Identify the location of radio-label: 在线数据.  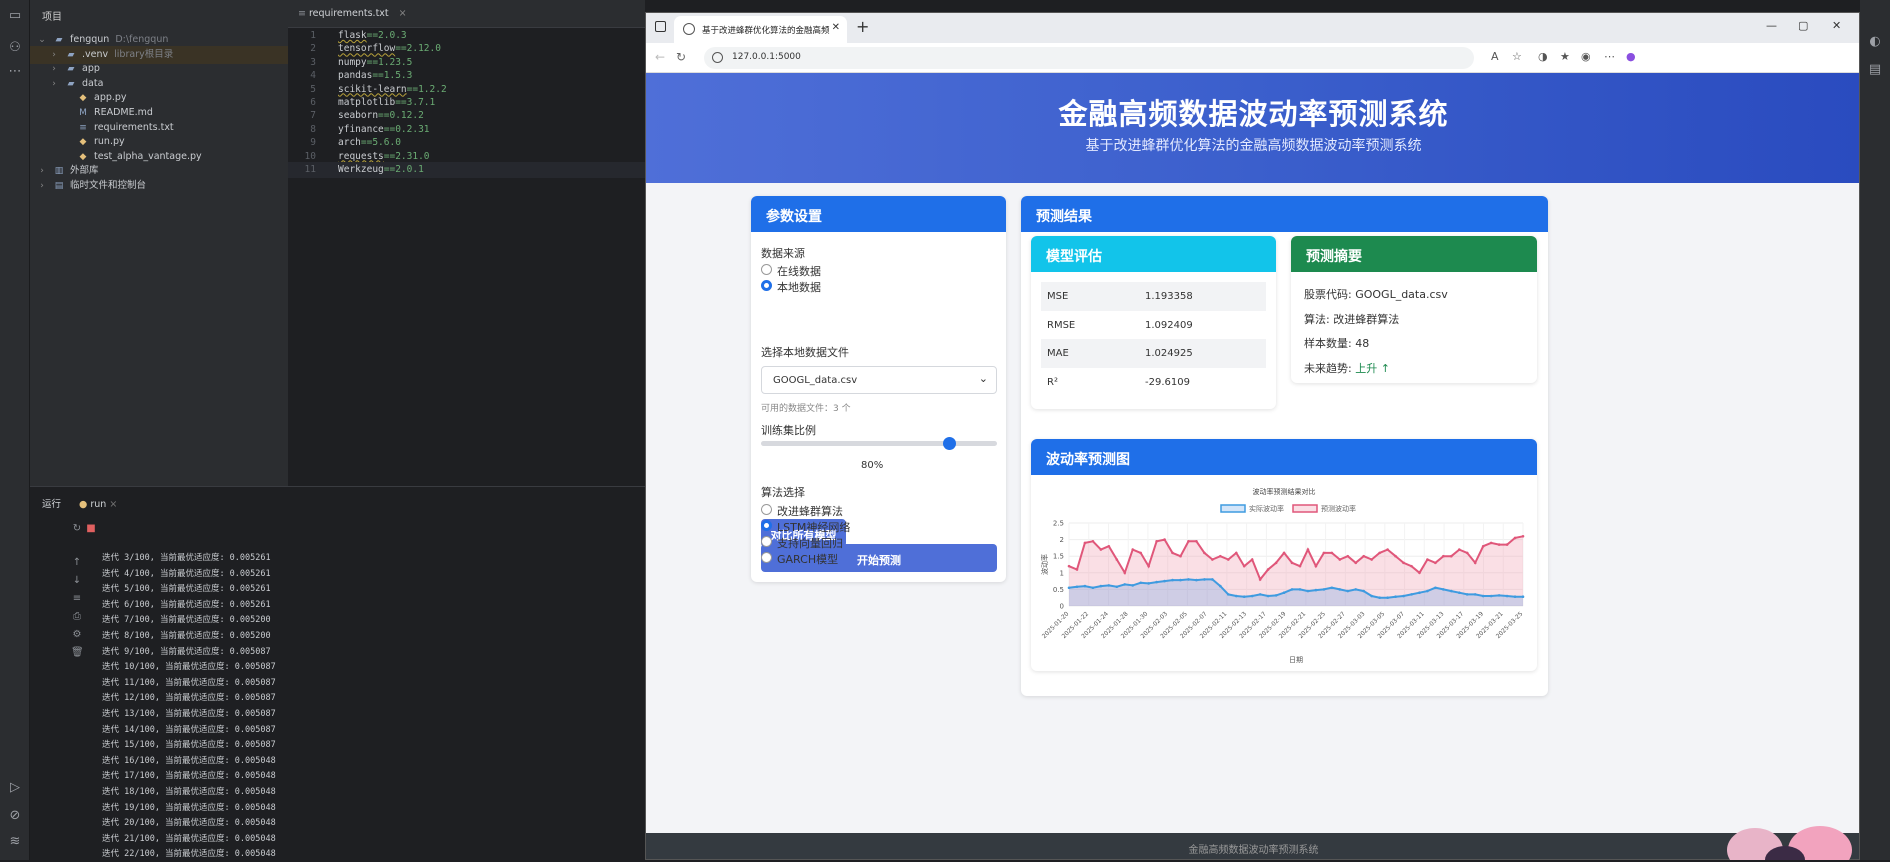
(799, 271).